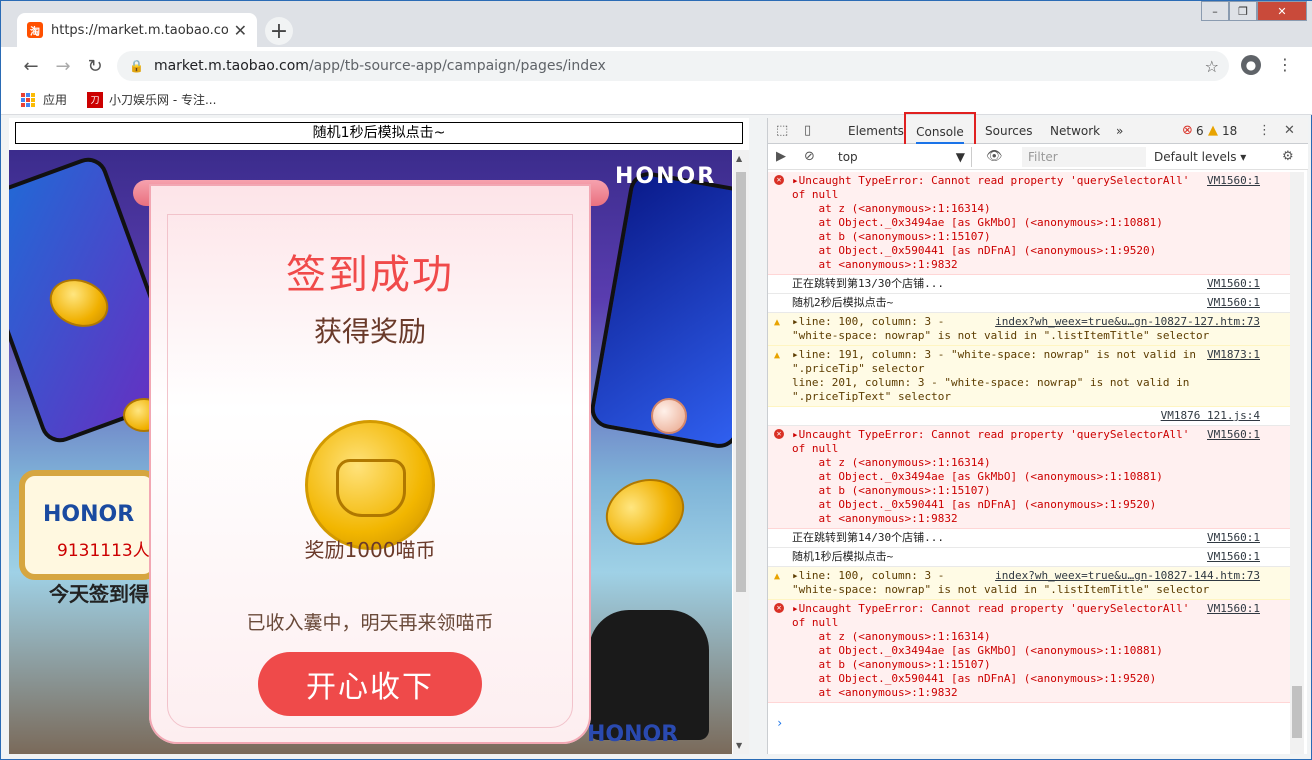  I want to click on chevron-down-icon: ▼, so click(960, 157).